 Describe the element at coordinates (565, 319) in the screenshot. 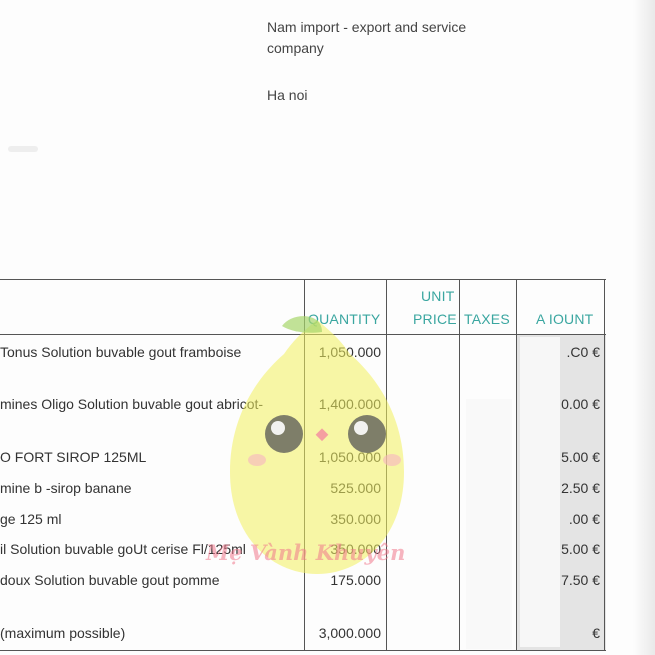

I see `header-amount: A IOUNT` at that location.